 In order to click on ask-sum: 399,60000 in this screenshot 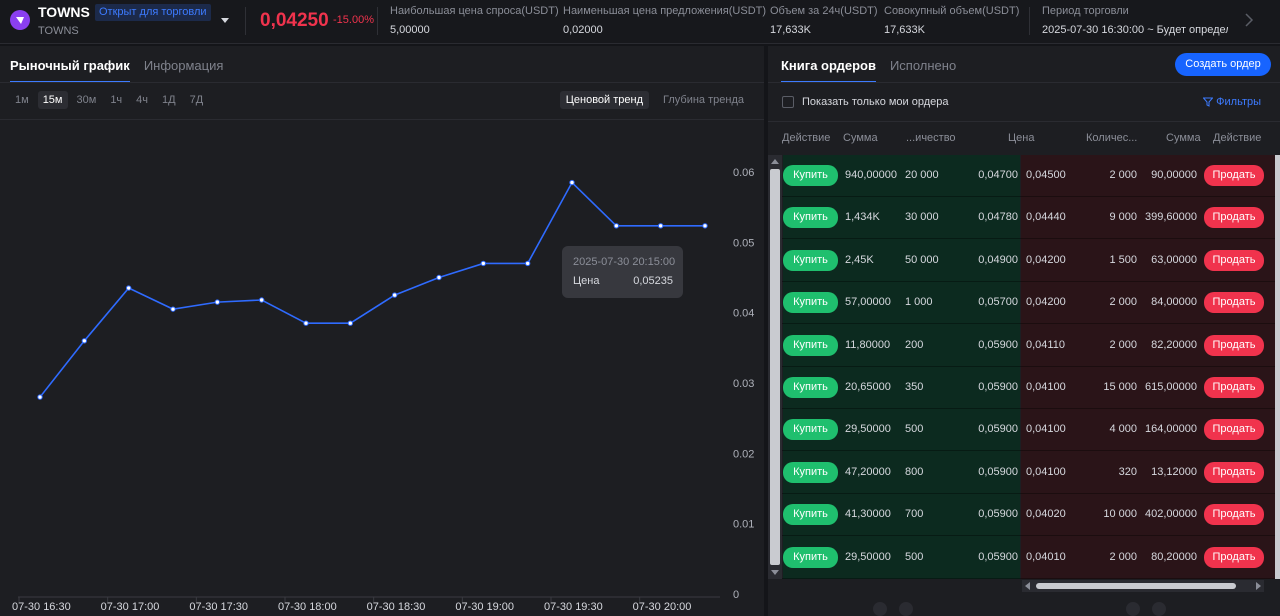, I will do `click(1171, 217)`.